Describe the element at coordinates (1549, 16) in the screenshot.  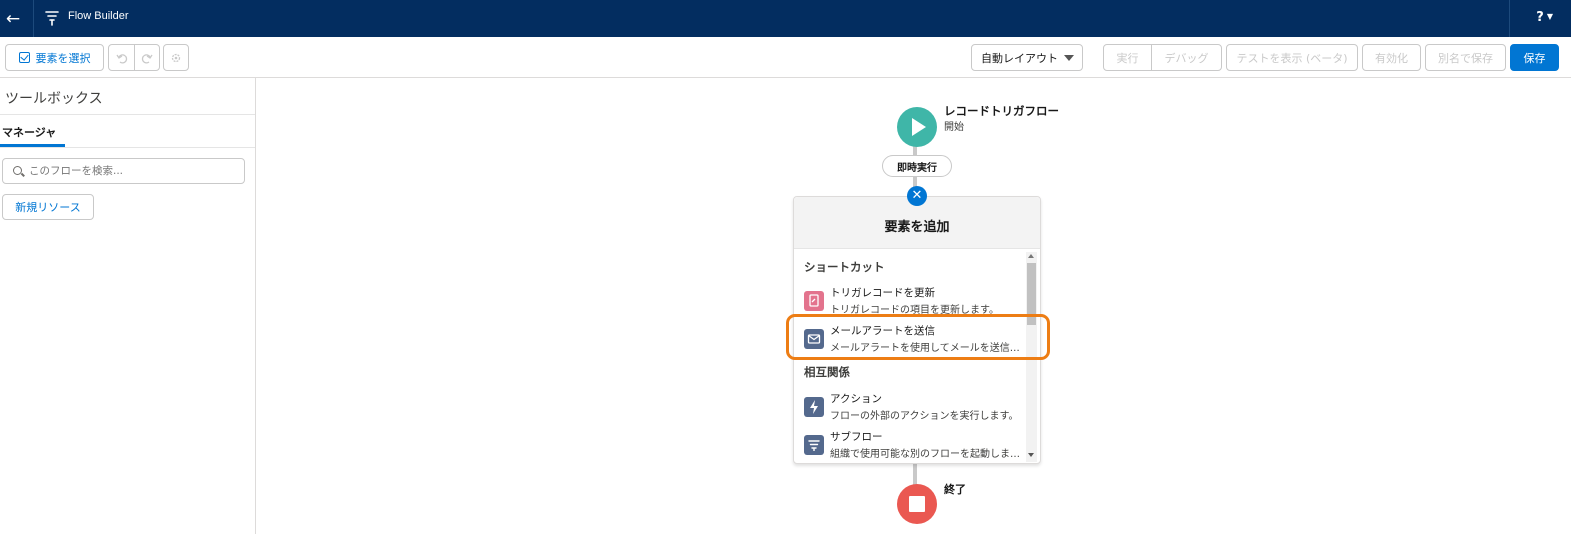
I see `chevron-down-icon: ▼` at that location.